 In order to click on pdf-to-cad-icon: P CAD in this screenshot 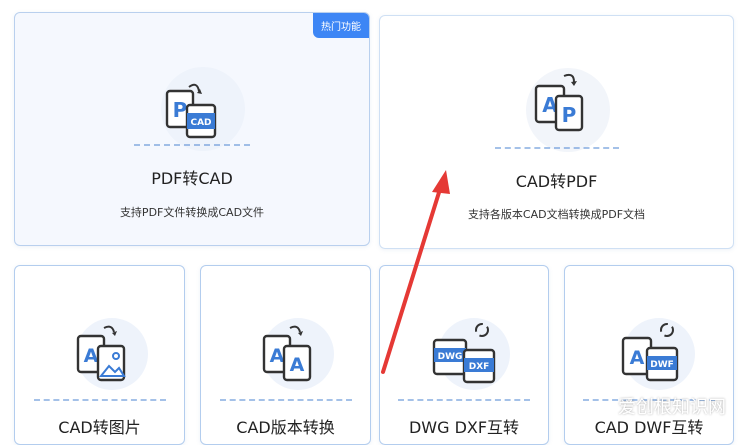, I will do `click(203, 109)`.